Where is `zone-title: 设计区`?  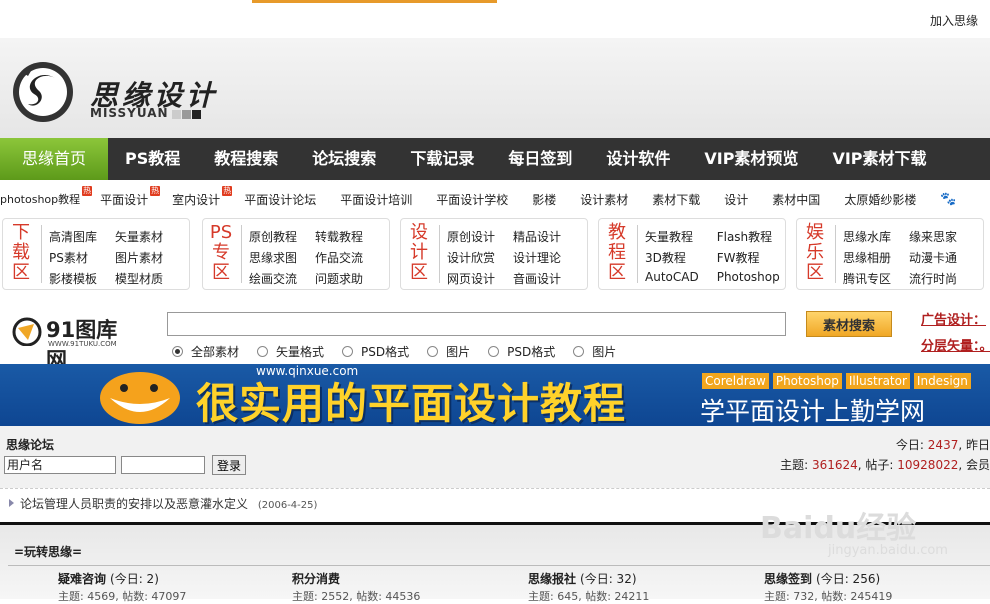
zone-title: 设计区 is located at coordinates (419, 253).